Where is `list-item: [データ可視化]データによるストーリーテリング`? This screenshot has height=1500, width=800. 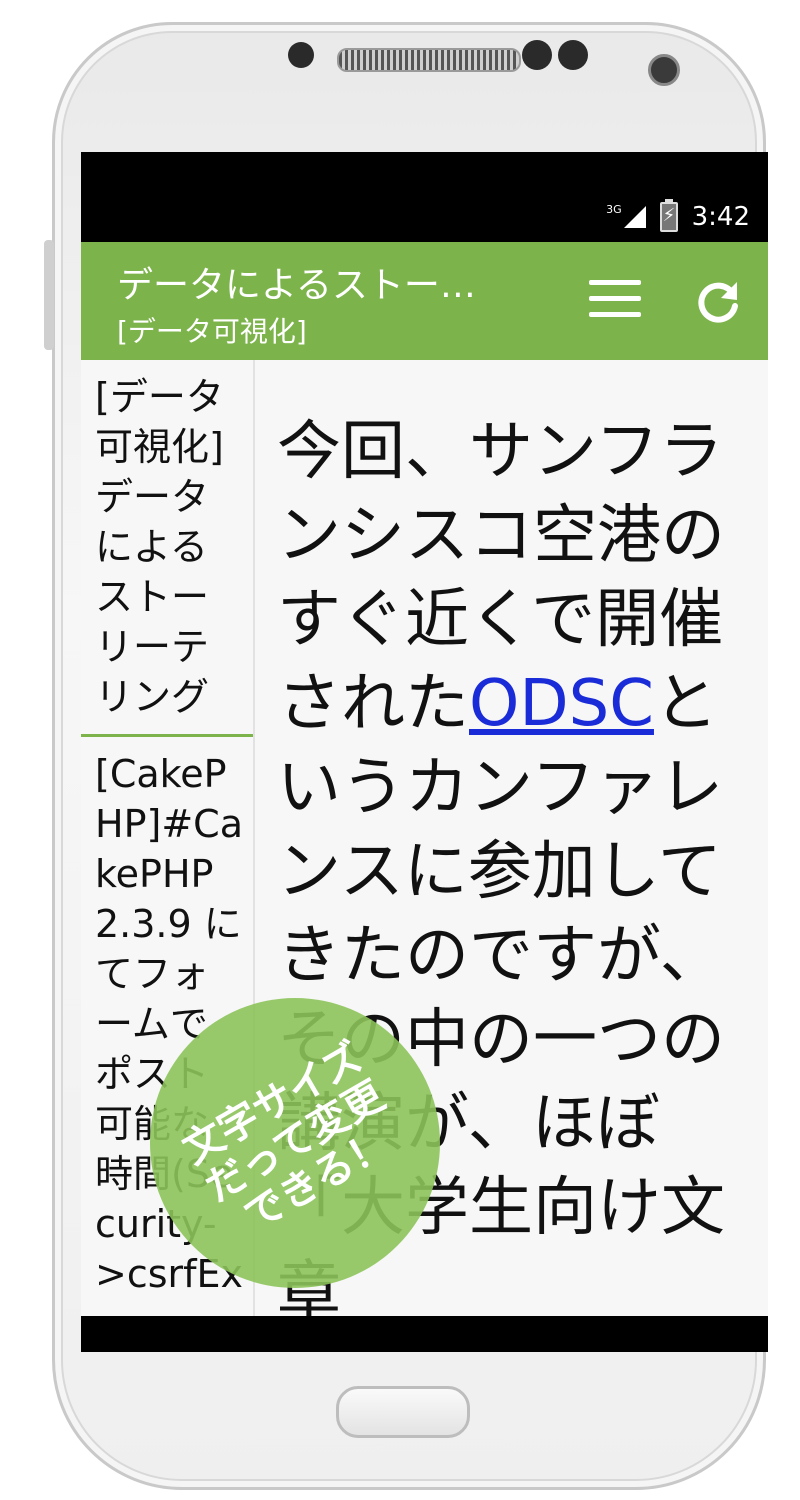 list-item: [データ可視化]データによるストーリーテリング is located at coordinates (167, 548).